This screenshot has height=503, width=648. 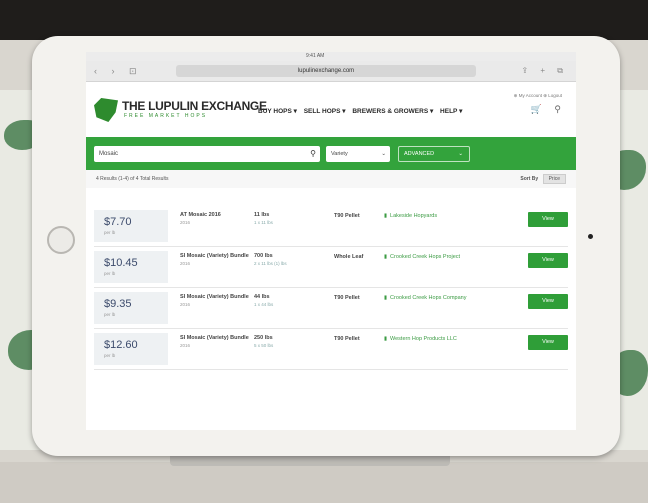 I want to click on hop-logo-icon, so click(x=106, y=110).